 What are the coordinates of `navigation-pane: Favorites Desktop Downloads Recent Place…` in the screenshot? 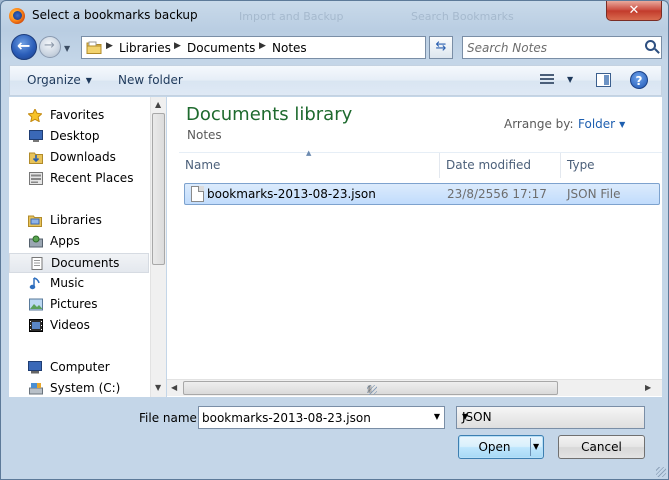 It's located at (87, 247).